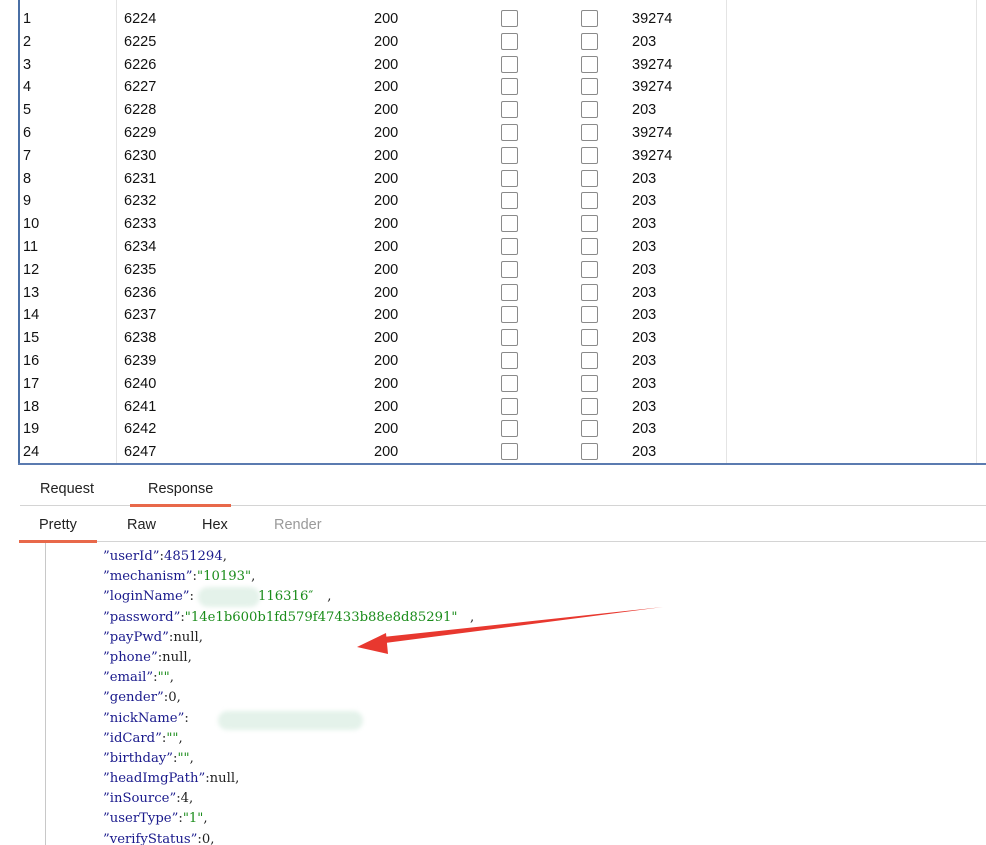 This screenshot has height=845, width=986. Describe the element at coordinates (31, 429) in the screenshot. I see `request-number-cell: 19` at that location.